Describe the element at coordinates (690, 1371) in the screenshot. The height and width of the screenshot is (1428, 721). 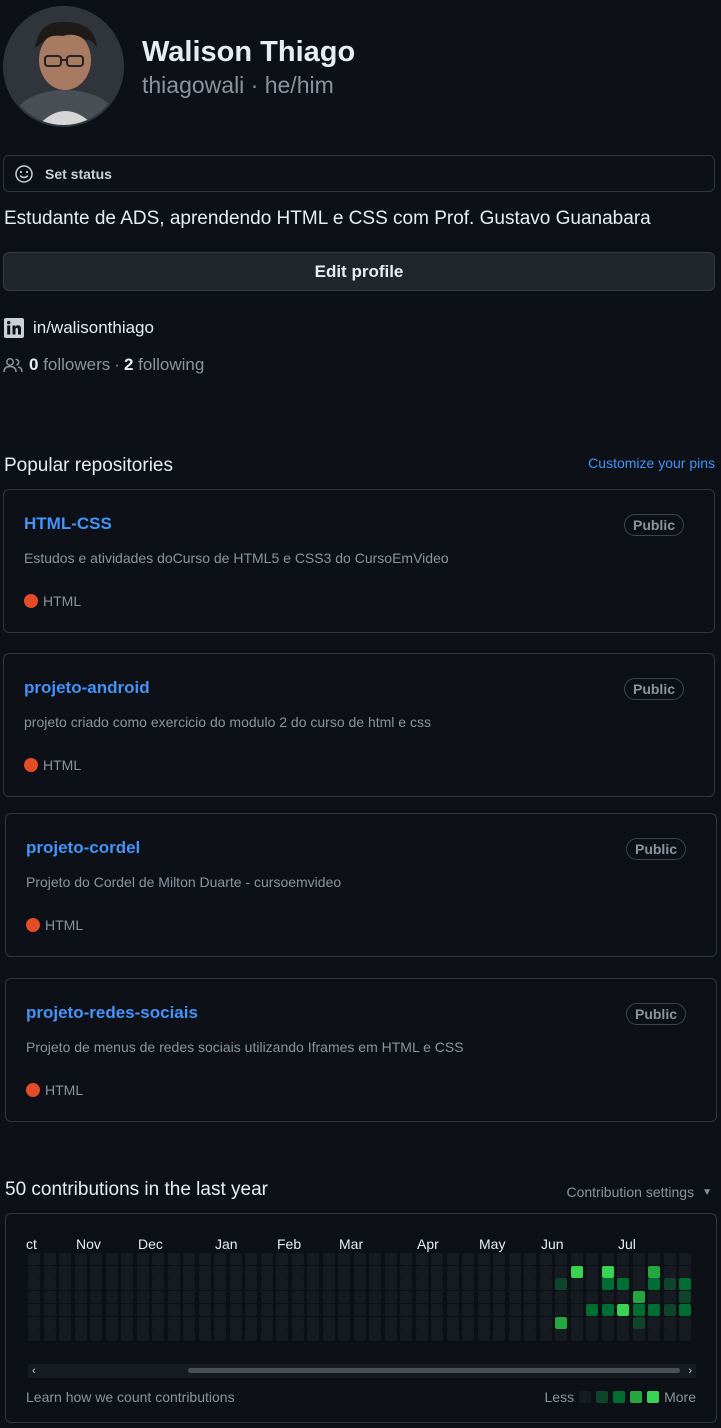
I see `scroll-right-icon: ›` at that location.